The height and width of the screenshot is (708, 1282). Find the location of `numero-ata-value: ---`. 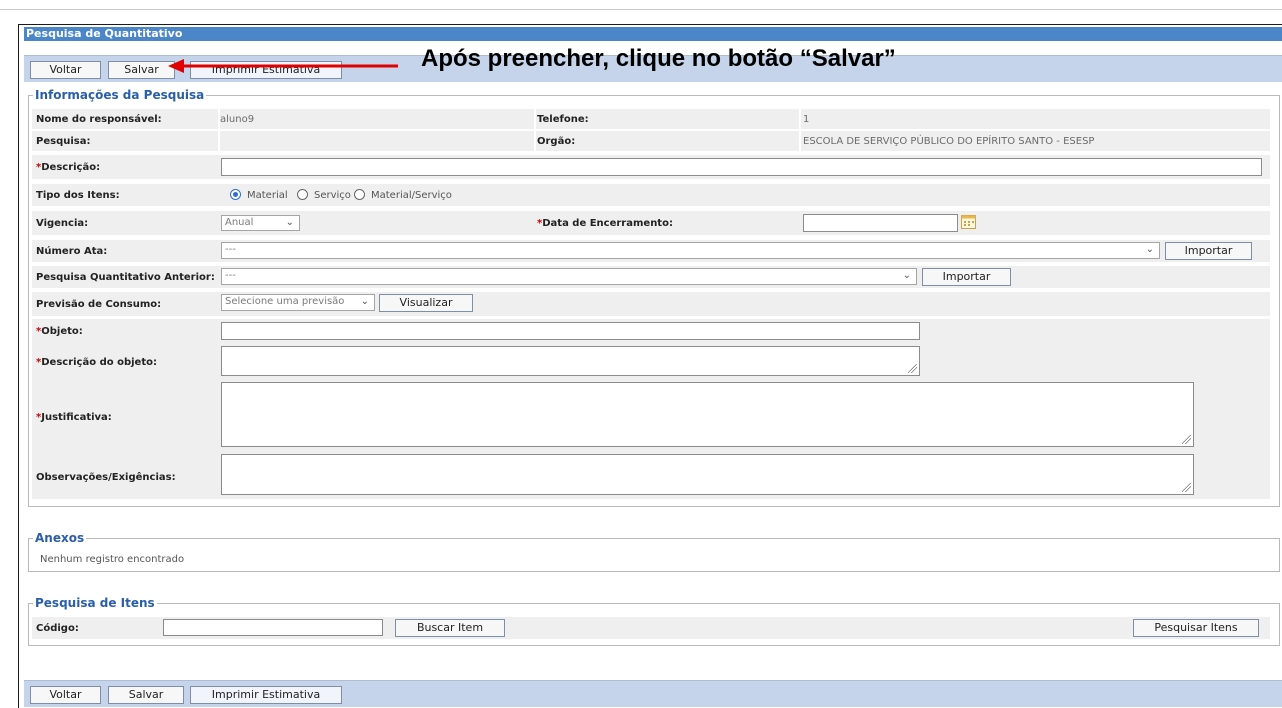

numero-ata-value: --- is located at coordinates (230, 249).